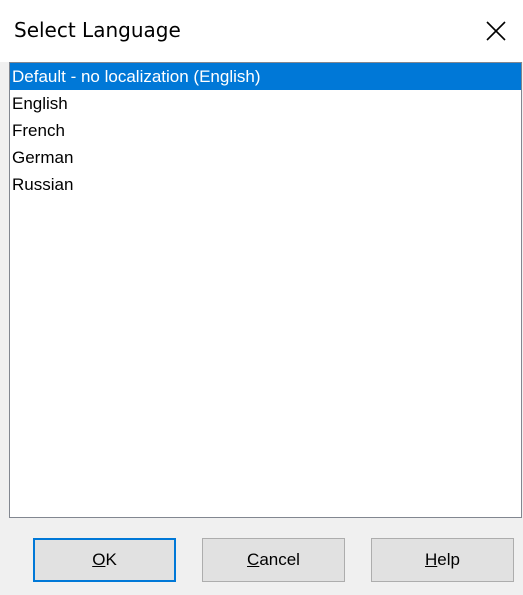  I want to click on language-item-russian: Russian, so click(265, 184).